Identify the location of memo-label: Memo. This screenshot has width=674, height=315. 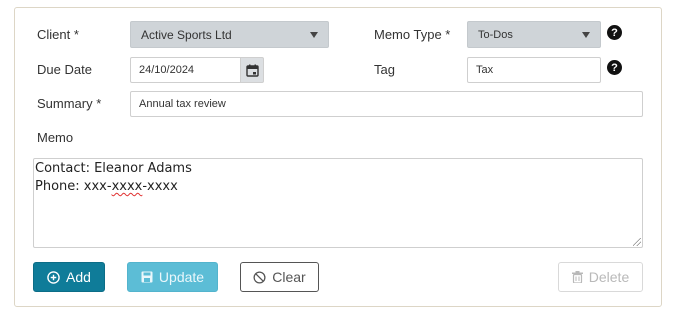
(55, 137).